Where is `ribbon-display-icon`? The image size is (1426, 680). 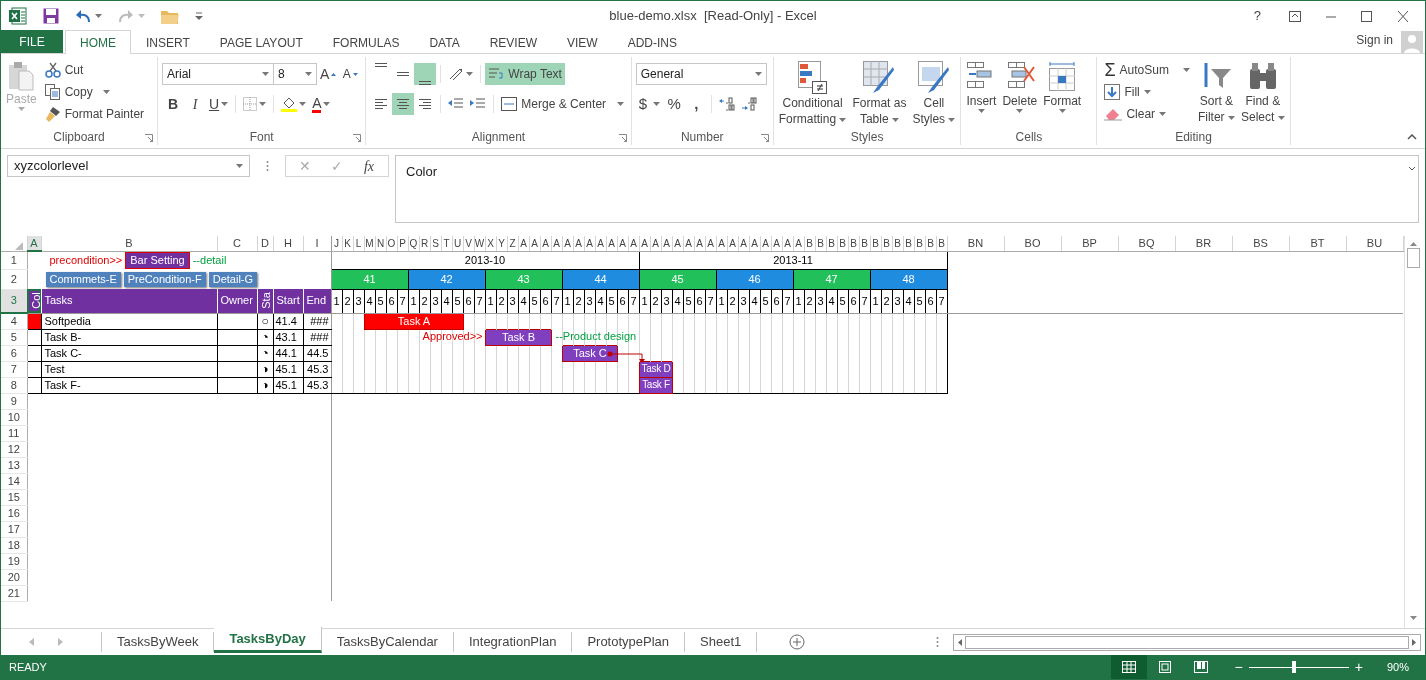
ribbon-display-icon is located at coordinates (1295, 16).